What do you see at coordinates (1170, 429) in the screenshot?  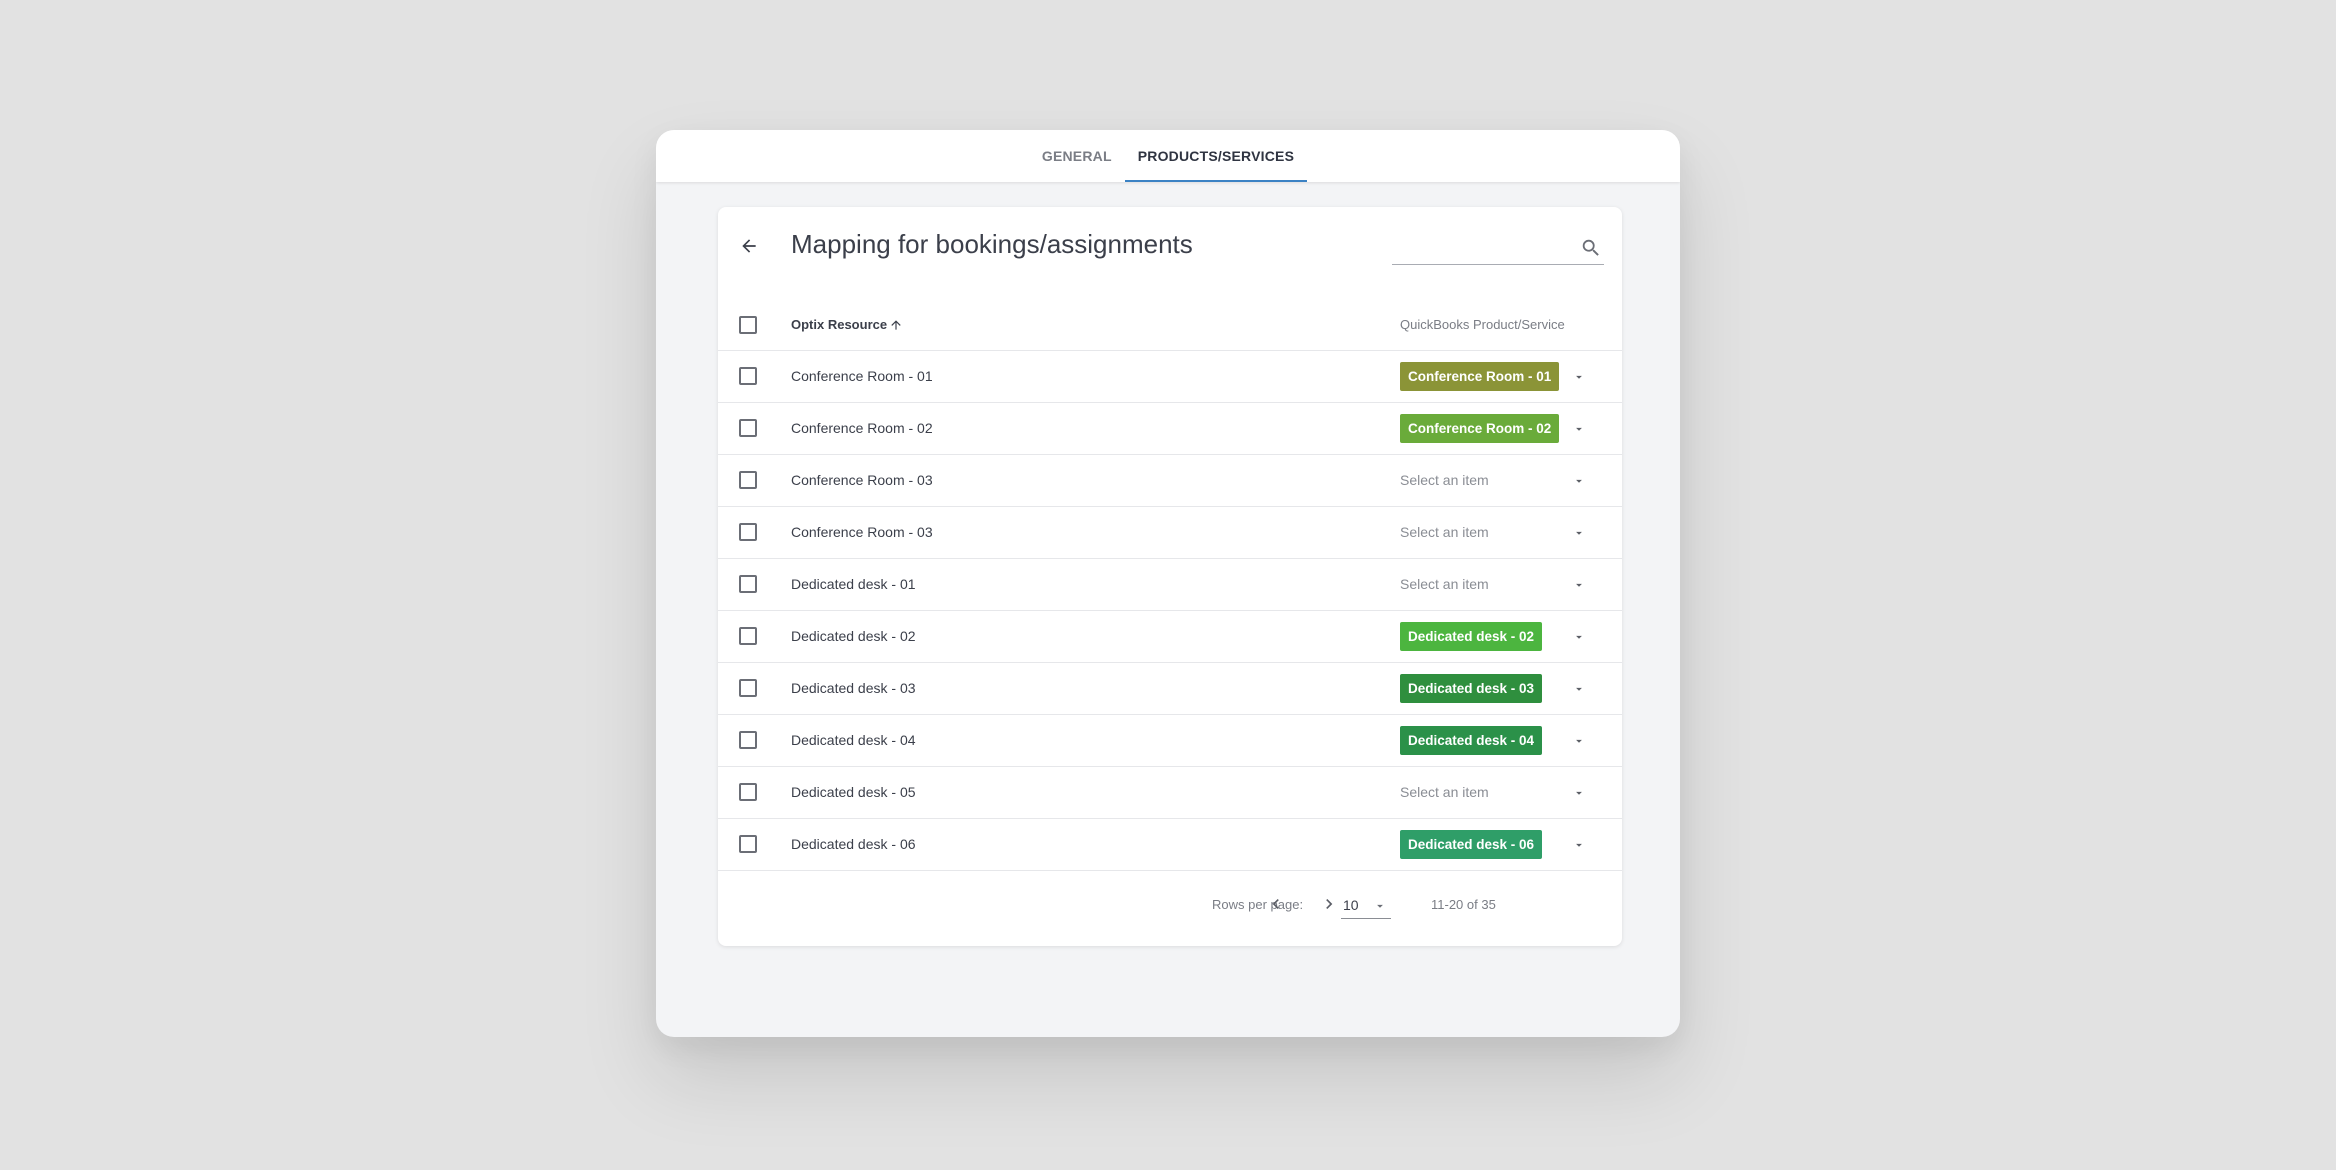 I see `table-row: Conference Room - 02 Conference Room - 02` at bounding box center [1170, 429].